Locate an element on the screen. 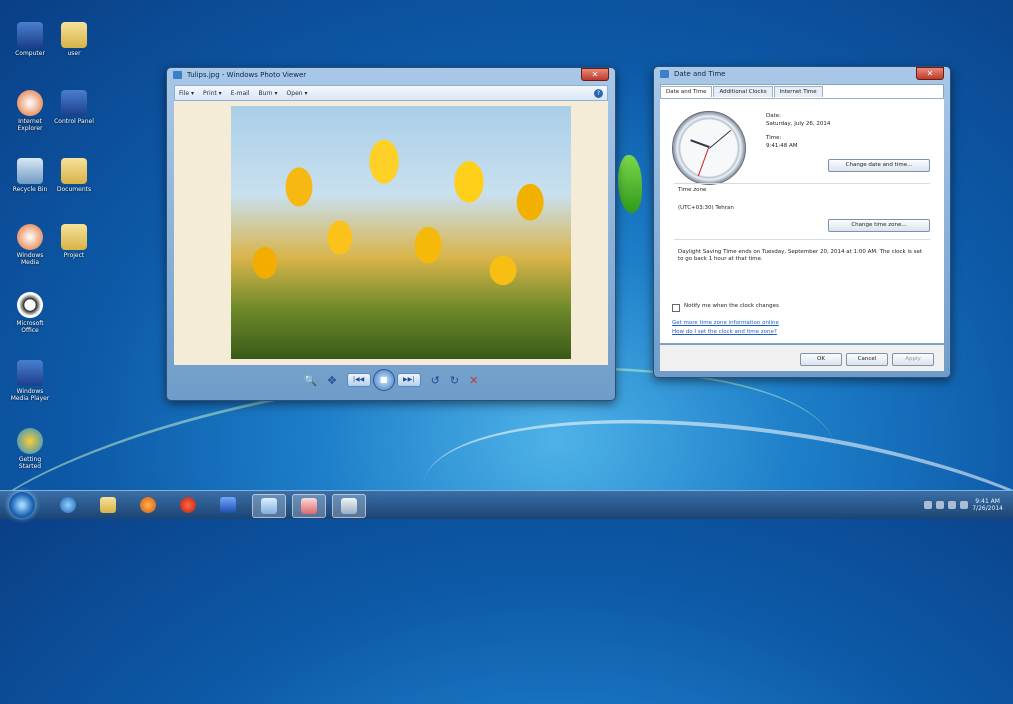 This screenshot has height=704, width=1013. taskbar-control-panel is located at coordinates (309, 506).